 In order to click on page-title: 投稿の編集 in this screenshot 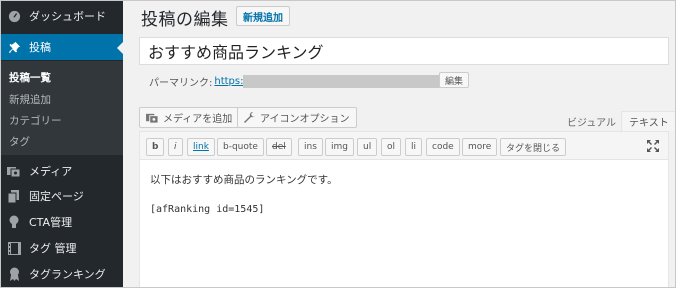, I will do `click(185, 20)`.